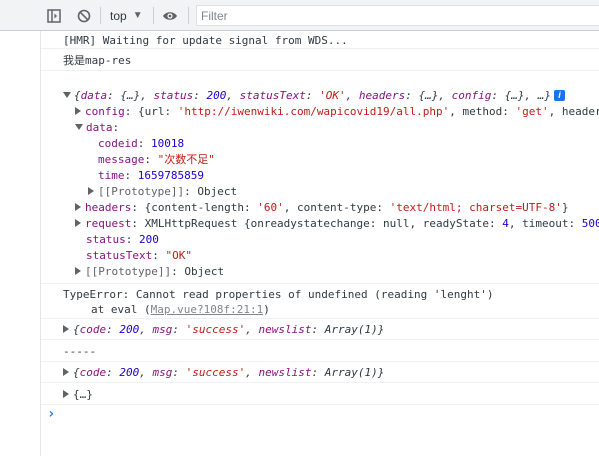 The width and height of the screenshot is (599, 456). What do you see at coordinates (137, 15) in the screenshot?
I see `chevron-down-icon: ▼` at bounding box center [137, 15].